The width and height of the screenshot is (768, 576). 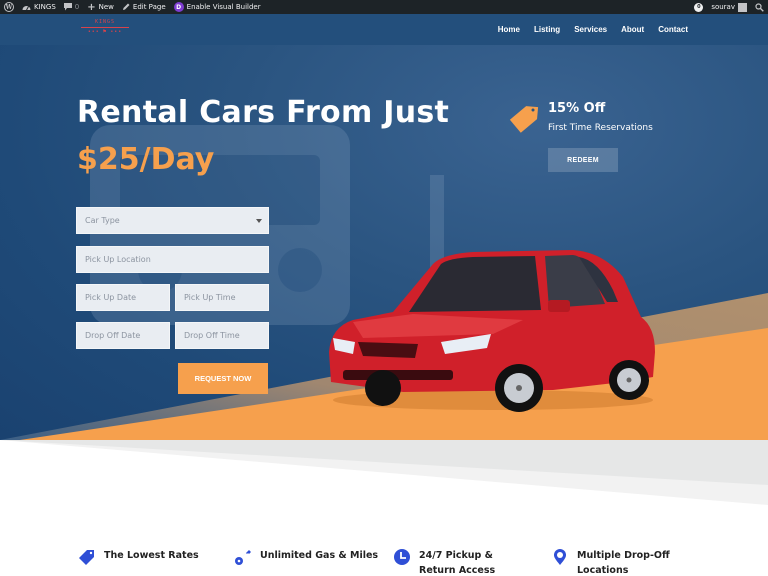 What do you see at coordinates (509, 29) in the screenshot?
I see `nav-home: Home` at bounding box center [509, 29].